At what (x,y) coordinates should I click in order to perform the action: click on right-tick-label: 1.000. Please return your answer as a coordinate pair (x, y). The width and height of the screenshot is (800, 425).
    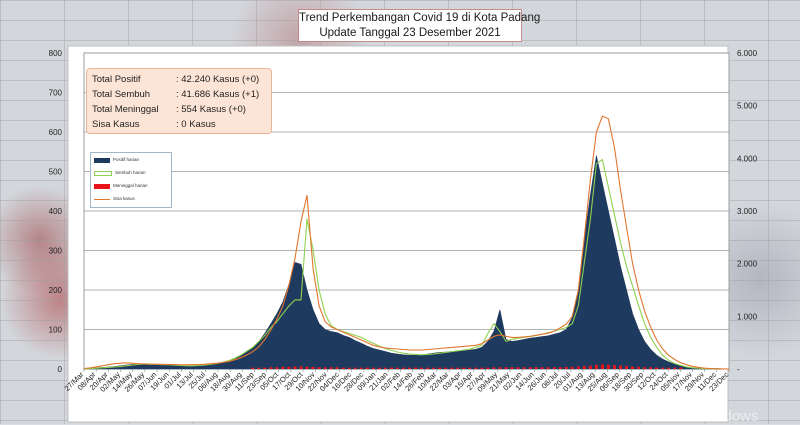
    Looking at the image, I should click on (747, 316).